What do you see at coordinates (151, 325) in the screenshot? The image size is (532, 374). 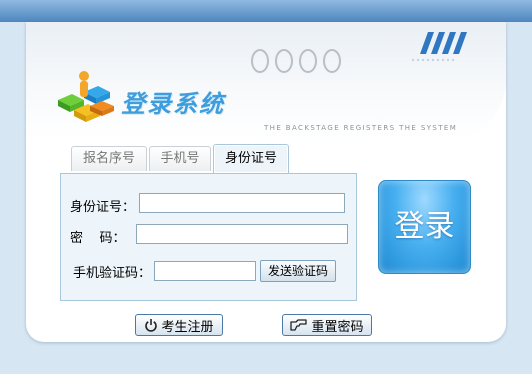 I see `power-icon` at bounding box center [151, 325].